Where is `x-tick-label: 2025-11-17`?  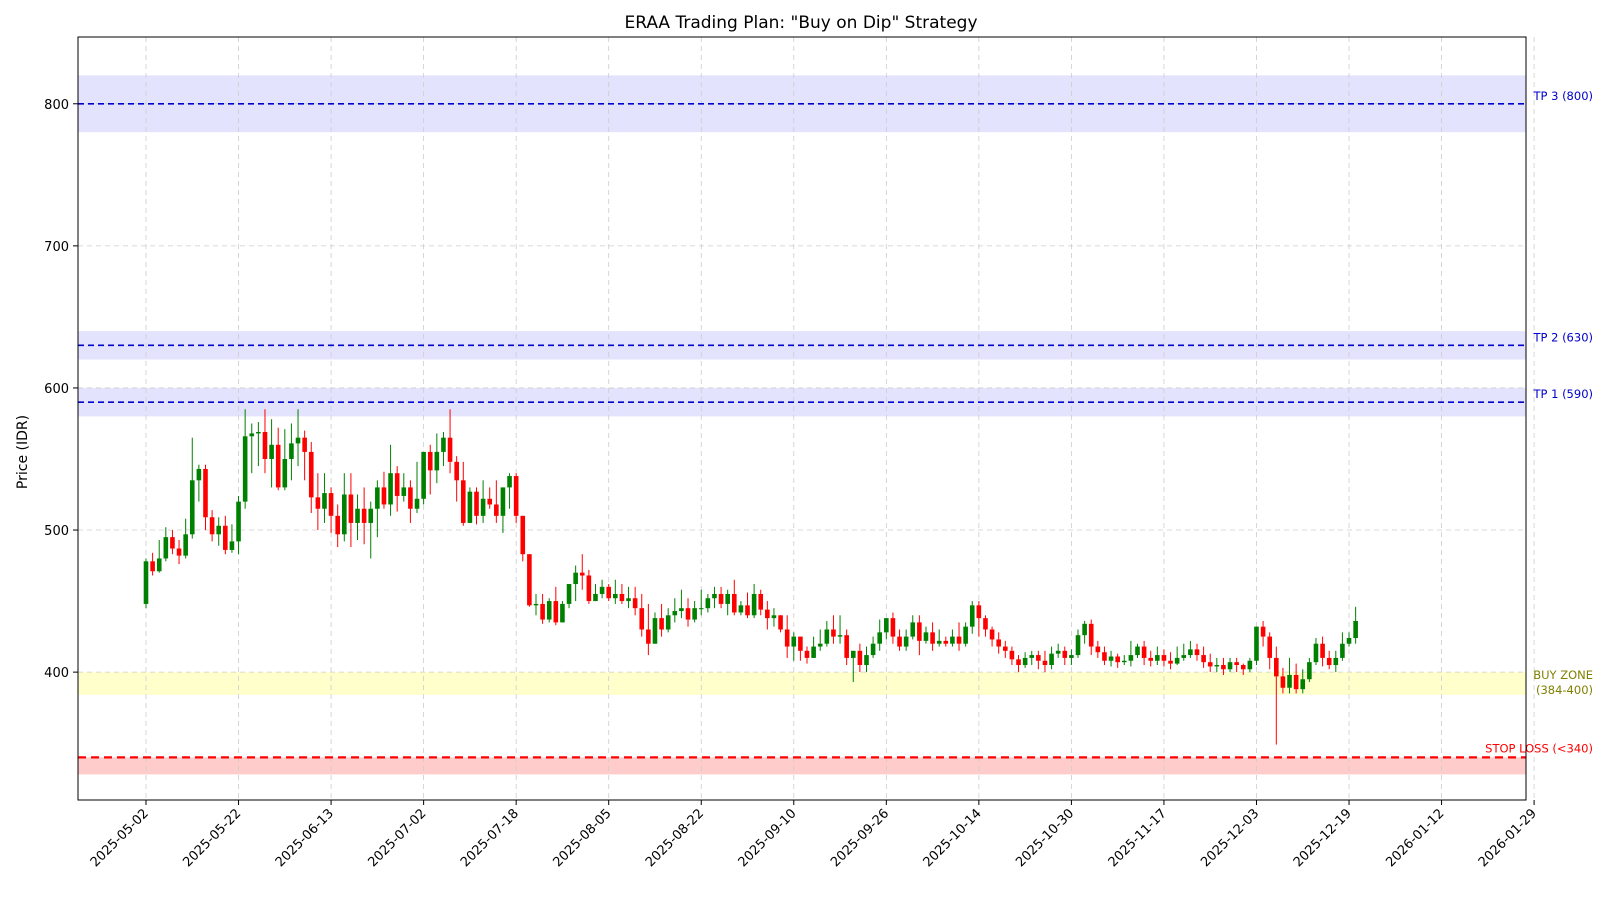 x-tick-label: 2025-11-17 is located at coordinates (1138, 838).